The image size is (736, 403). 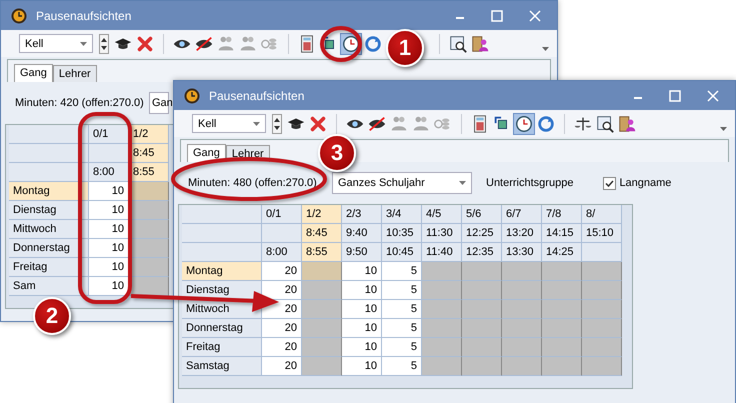 What do you see at coordinates (442, 214) in the screenshot?
I see `period-header: 4/5` at bounding box center [442, 214].